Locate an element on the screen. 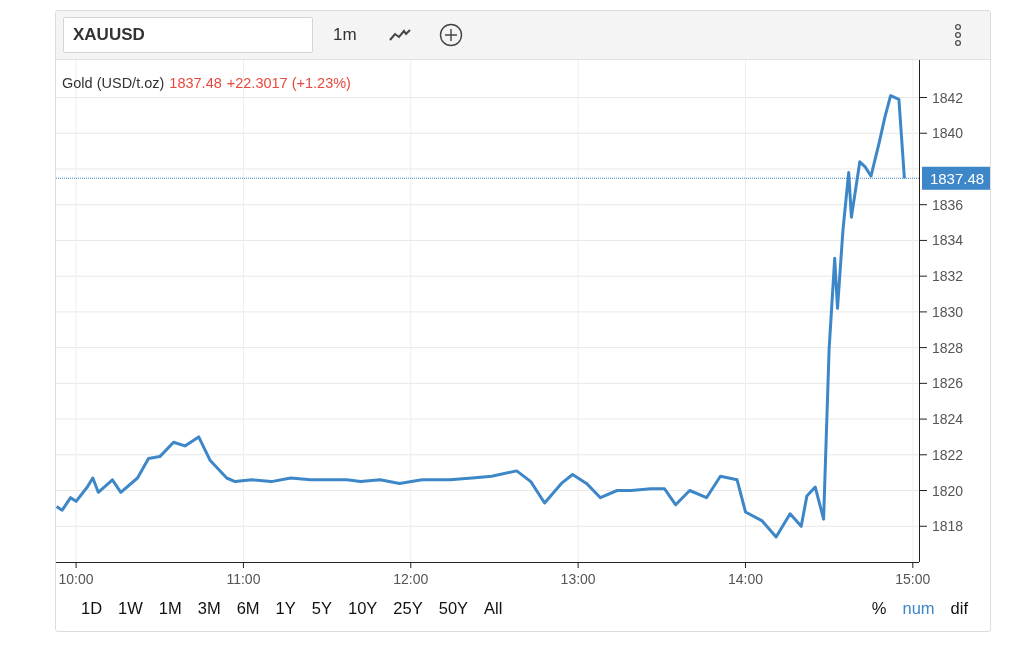 The height and width of the screenshot is (659, 1032). x-tick-label: 11:00 is located at coordinates (243, 579).